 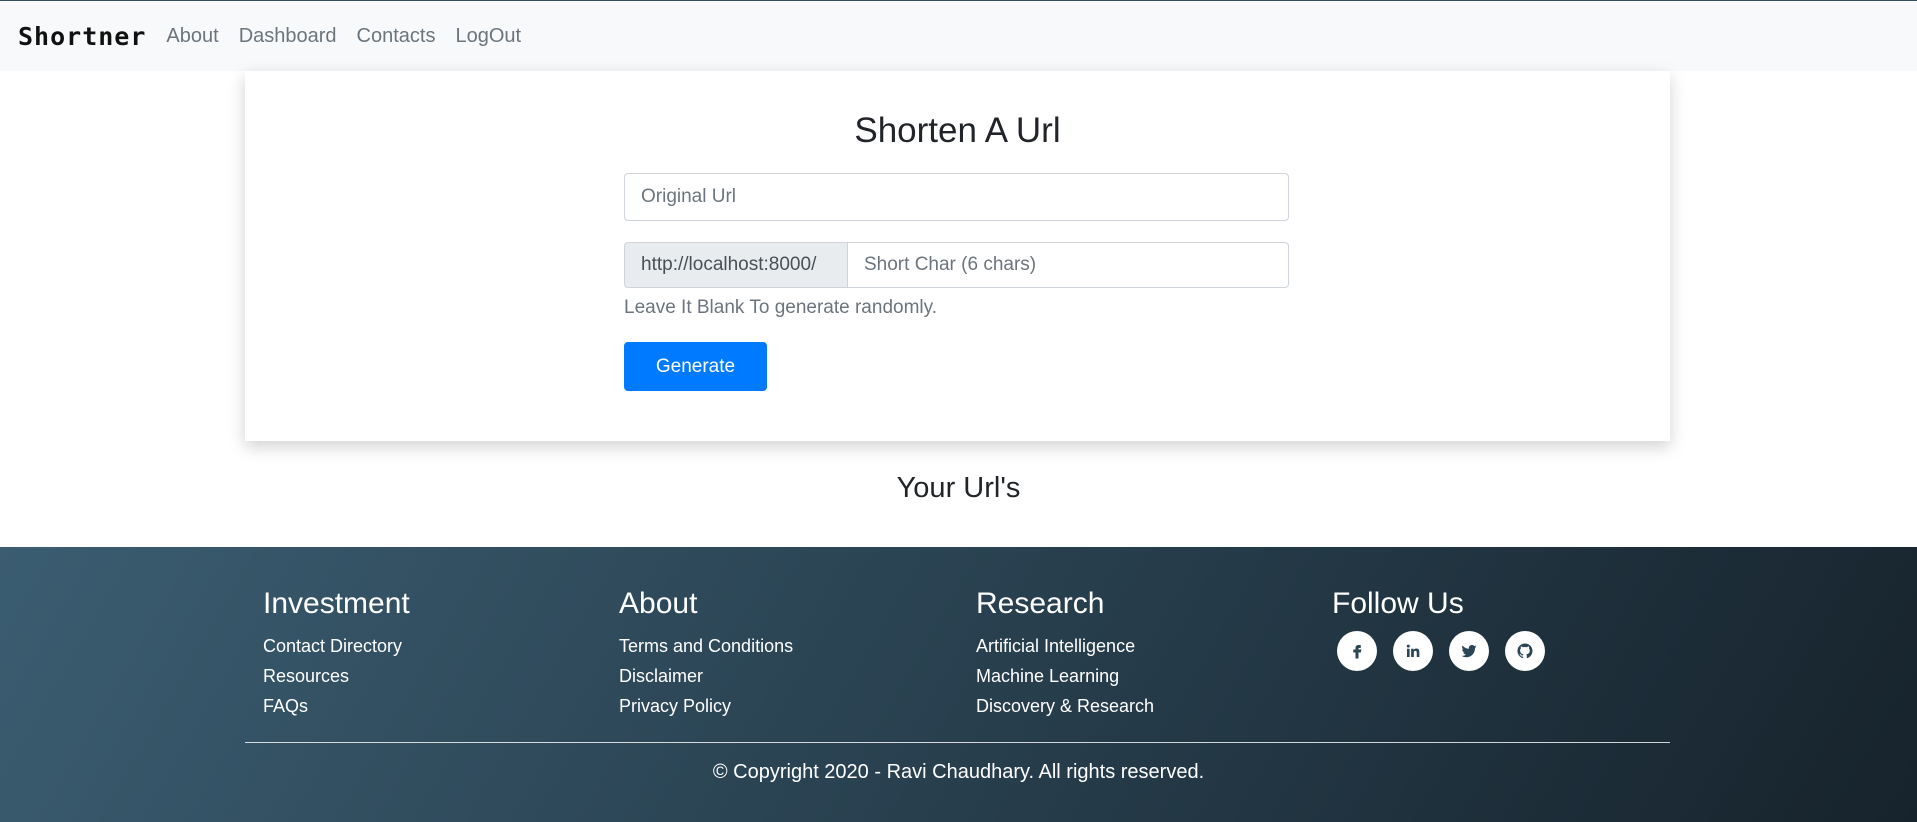 What do you see at coordinates (1525, 651) in the screenshot?
I see `github-icon` at bounding box center [1525, 651].